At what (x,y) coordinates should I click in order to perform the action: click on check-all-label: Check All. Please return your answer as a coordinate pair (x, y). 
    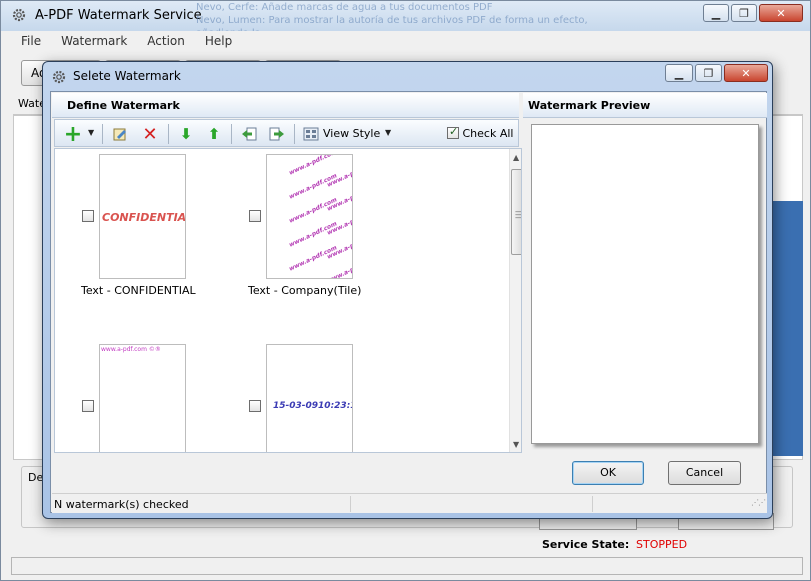
    Looking at the image, I should click on (488, 133).